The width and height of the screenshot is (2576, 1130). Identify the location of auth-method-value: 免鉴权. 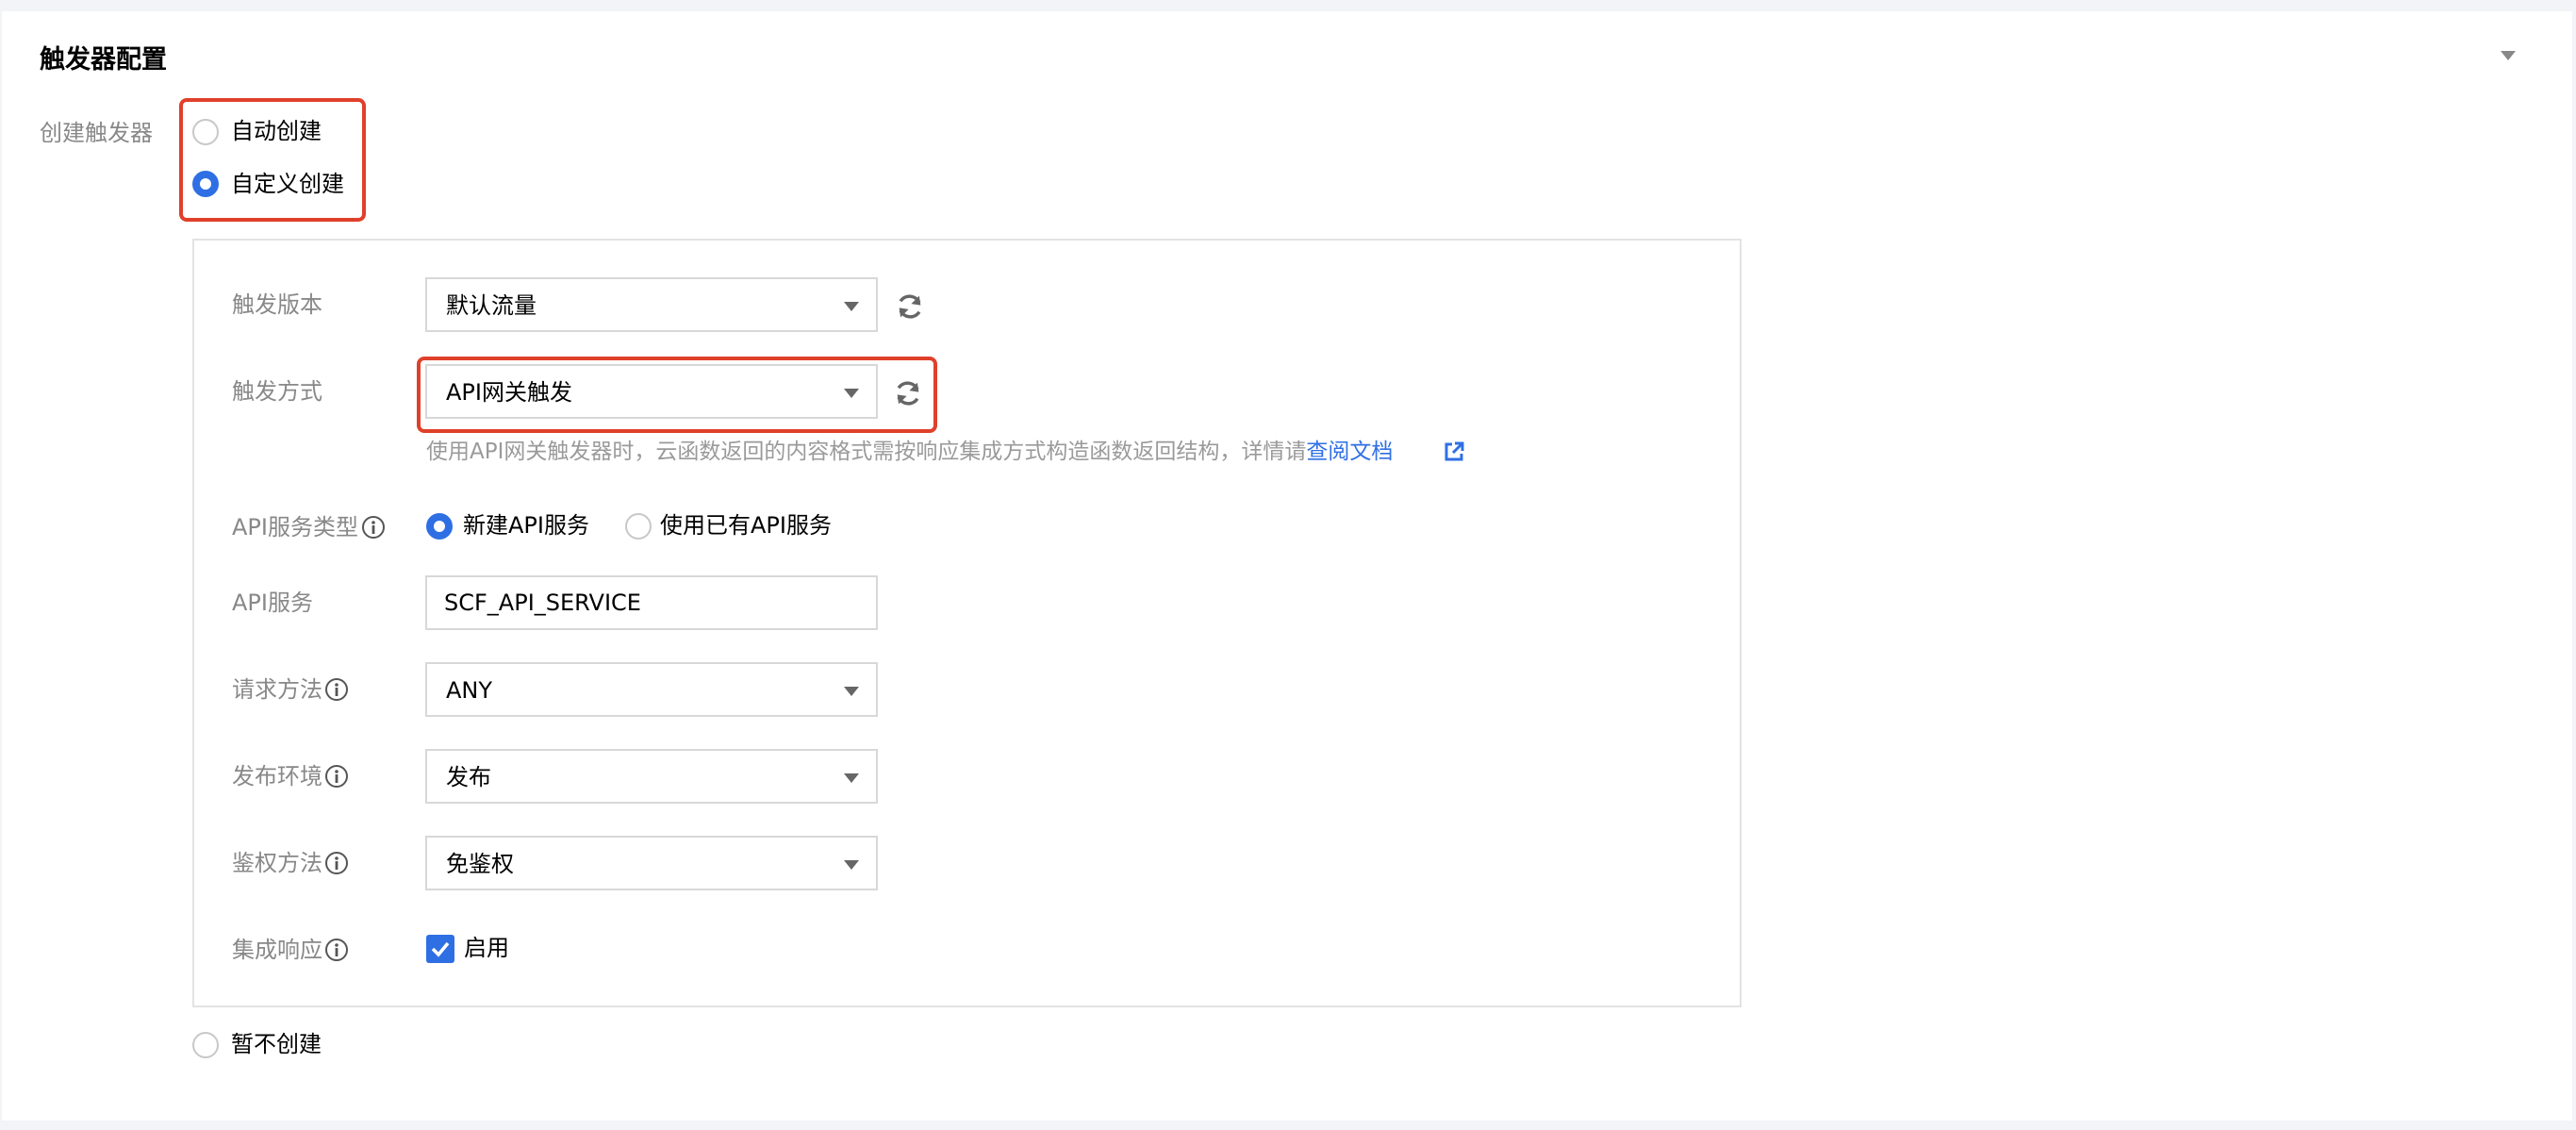
(480, 864).